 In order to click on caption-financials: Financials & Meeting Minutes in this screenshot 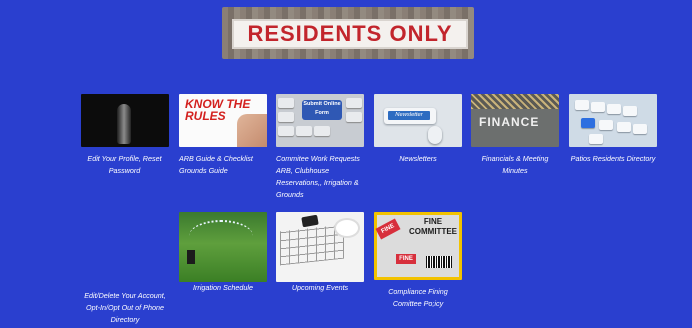, I will do `click(515, 165)`.